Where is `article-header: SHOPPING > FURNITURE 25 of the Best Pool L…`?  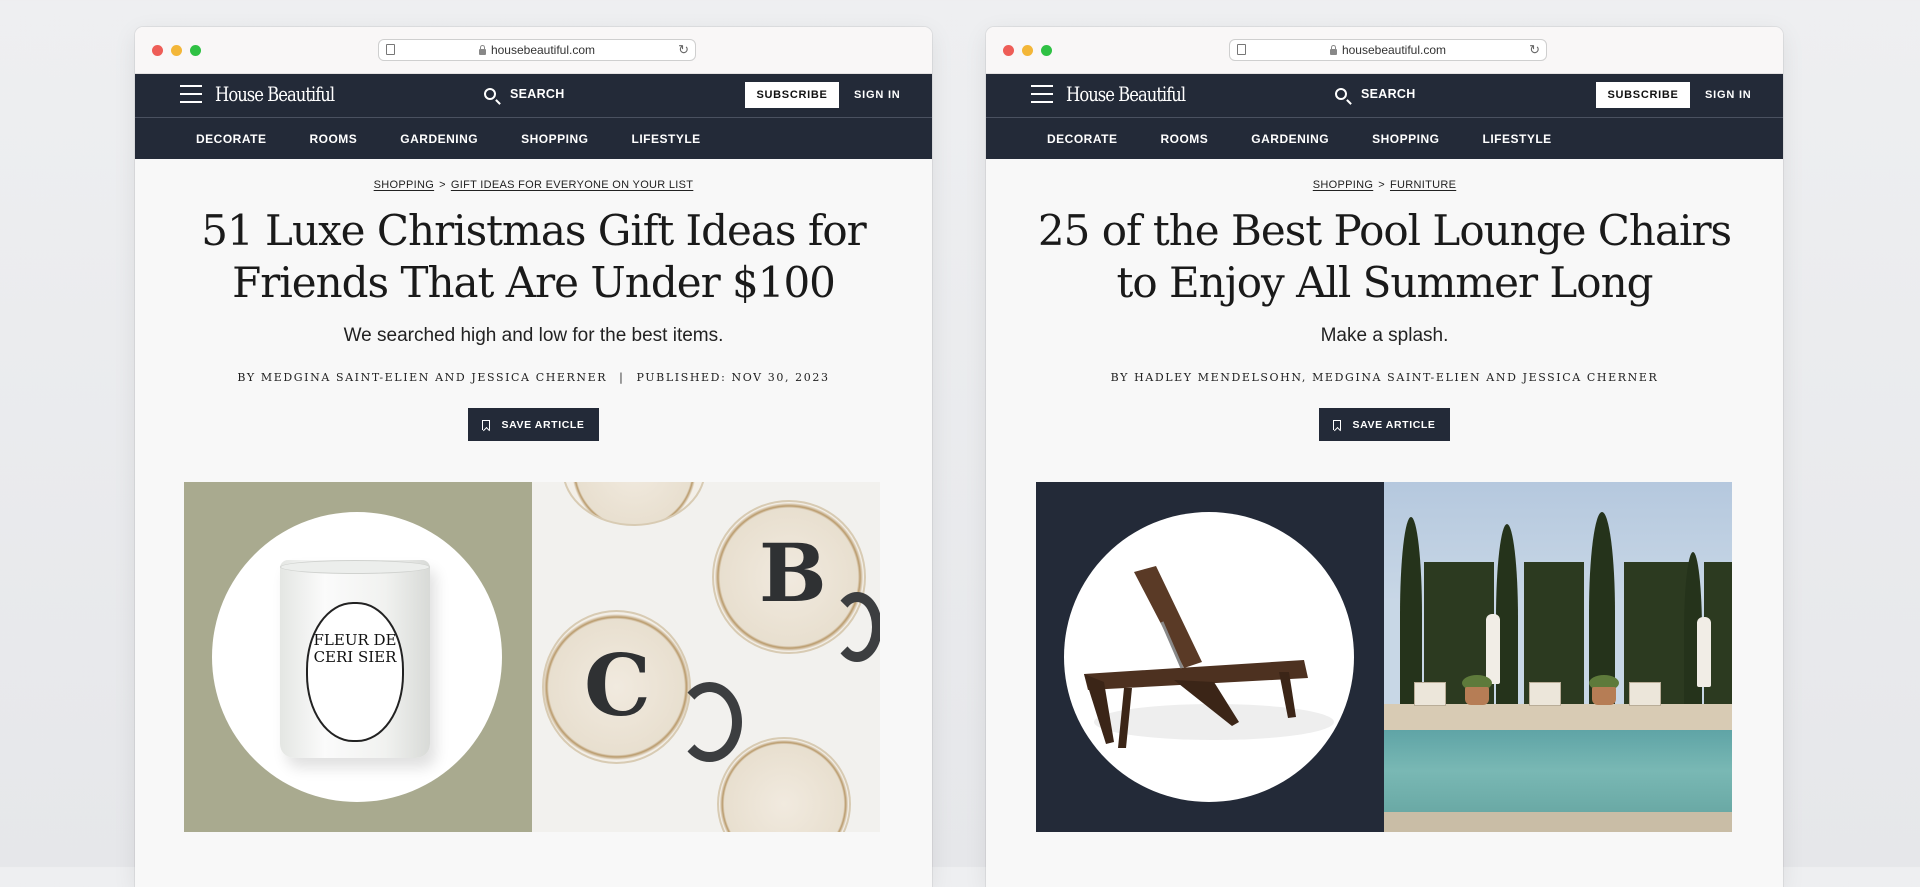
article-header: SHOPPING > FURNITURE 25 of the Best Pool L… is located at coordinates (1384, 310).